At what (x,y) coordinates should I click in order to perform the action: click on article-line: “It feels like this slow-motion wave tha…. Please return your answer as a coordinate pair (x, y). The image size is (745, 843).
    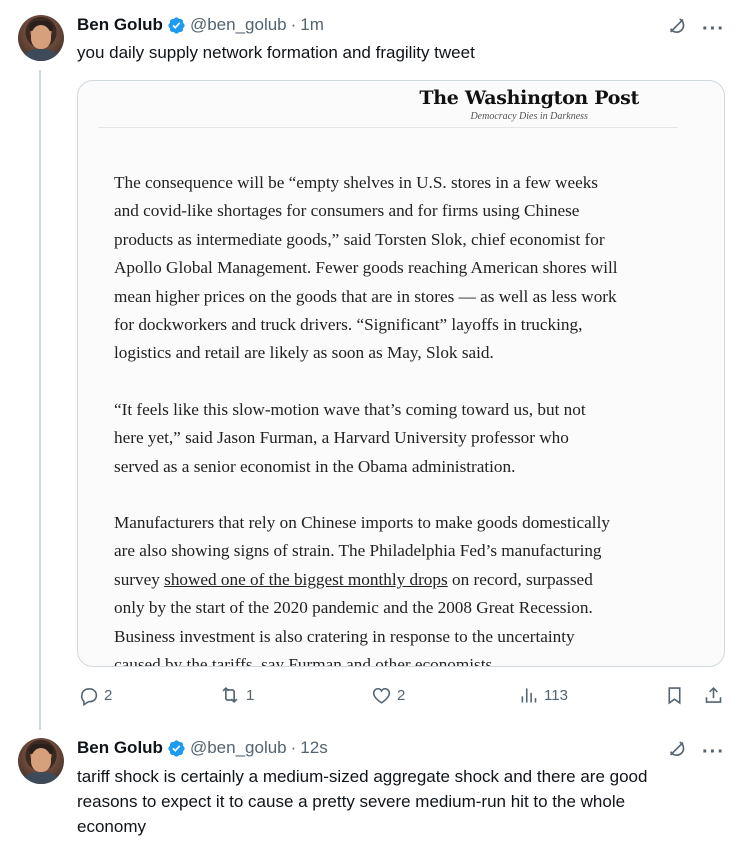
    Looking at the image, I should click on (350, 409).